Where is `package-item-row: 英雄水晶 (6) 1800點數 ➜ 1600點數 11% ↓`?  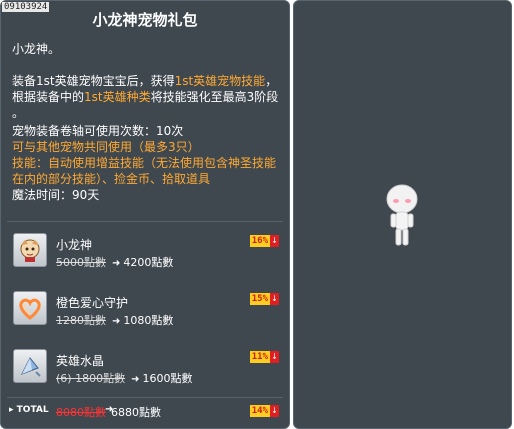
package-item-row: 英雄水晶 (6) 1800點數 ➜ 1600點數 11% ↓ is located at coordinates (145, 371).